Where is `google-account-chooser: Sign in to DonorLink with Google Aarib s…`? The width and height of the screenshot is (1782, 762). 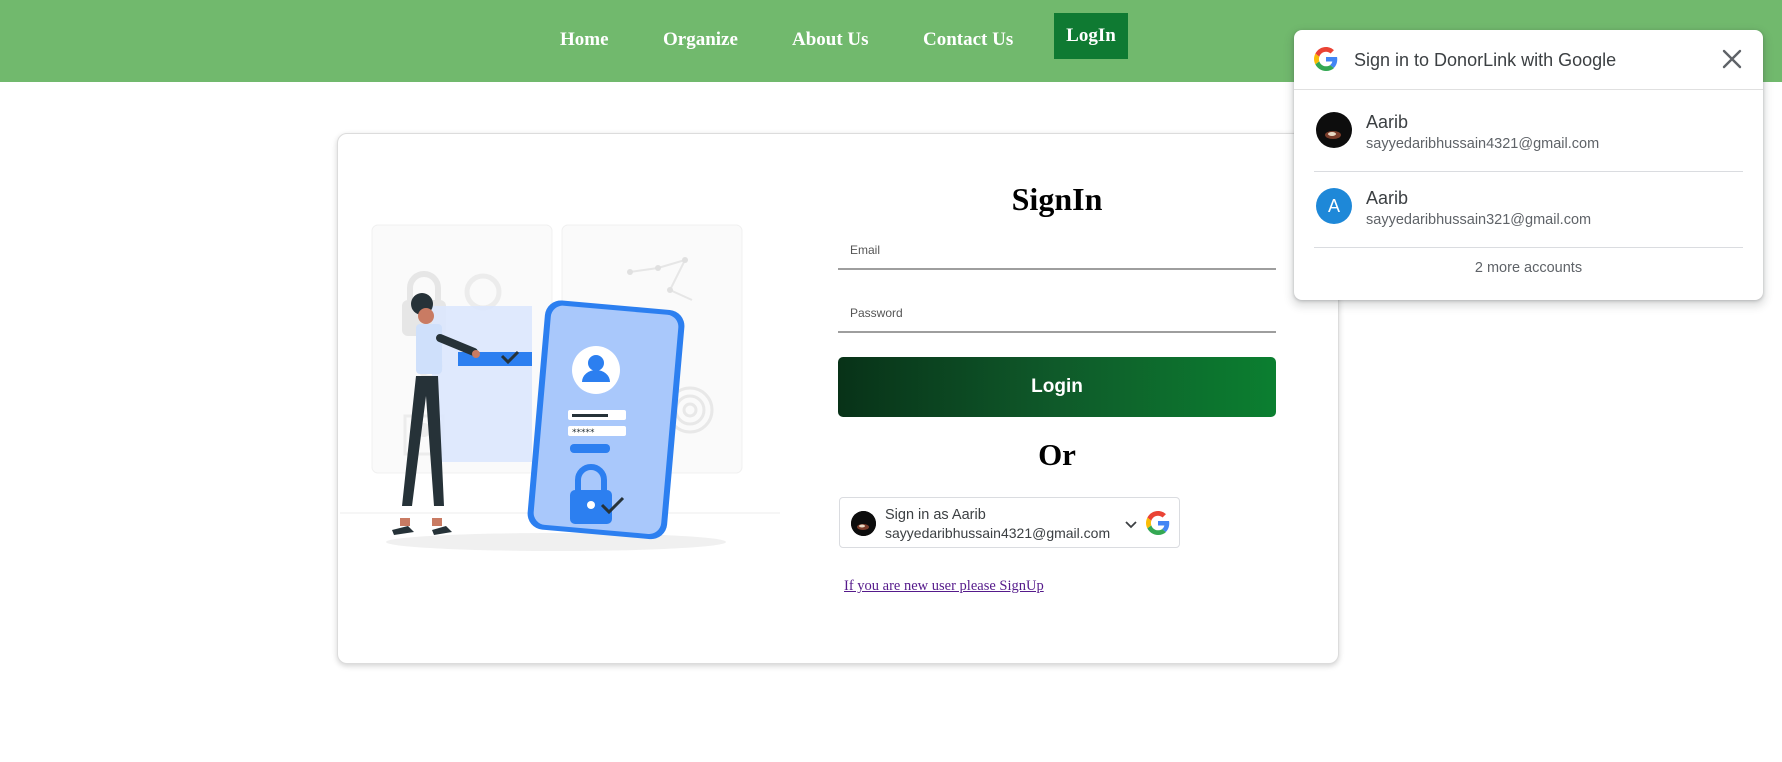
google-account-chooser: Sign in to DonorLink with Google Aarib s… is located at coordinates (1528, 165).